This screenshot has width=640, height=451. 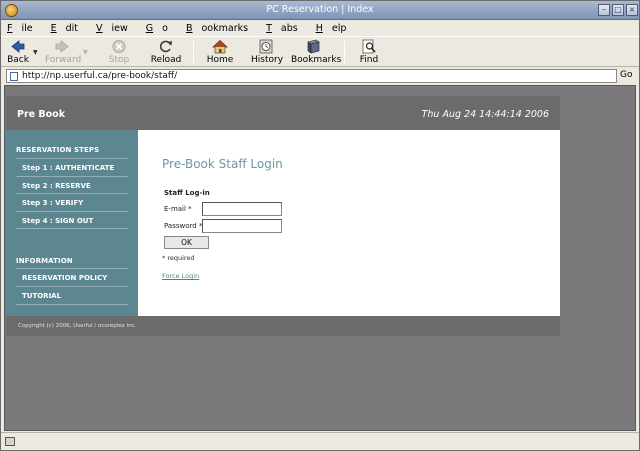 I want to click on minimize-icon: –, so click(x=604, y=10).